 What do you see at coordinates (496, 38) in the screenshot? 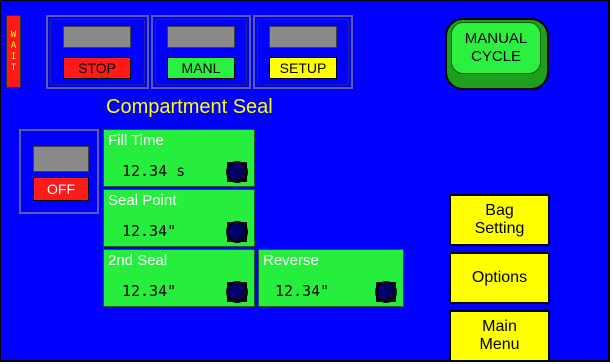
I see `manual-cycle-line1: MANUAL` at bounding box center [496, 38].